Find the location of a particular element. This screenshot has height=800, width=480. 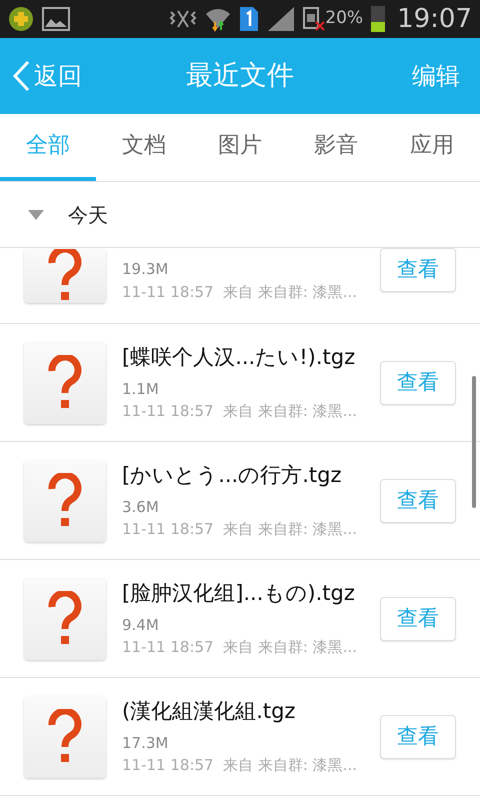

tab: 全部 is located at coordinates (48, 147).